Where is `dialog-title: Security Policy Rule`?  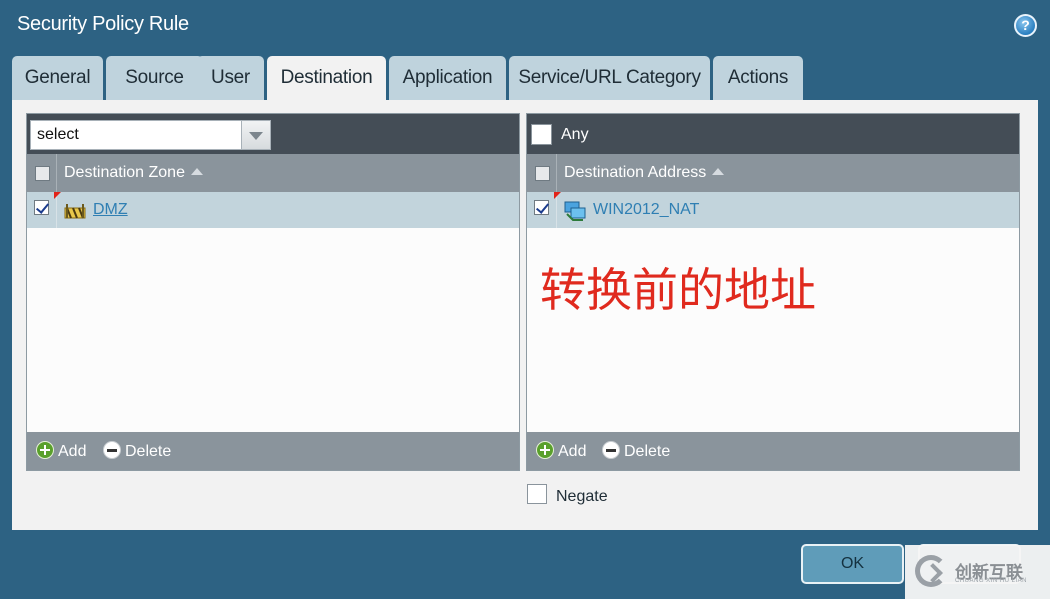 dialog-title: Security Policy Rule is located at coordinates (103, 24).